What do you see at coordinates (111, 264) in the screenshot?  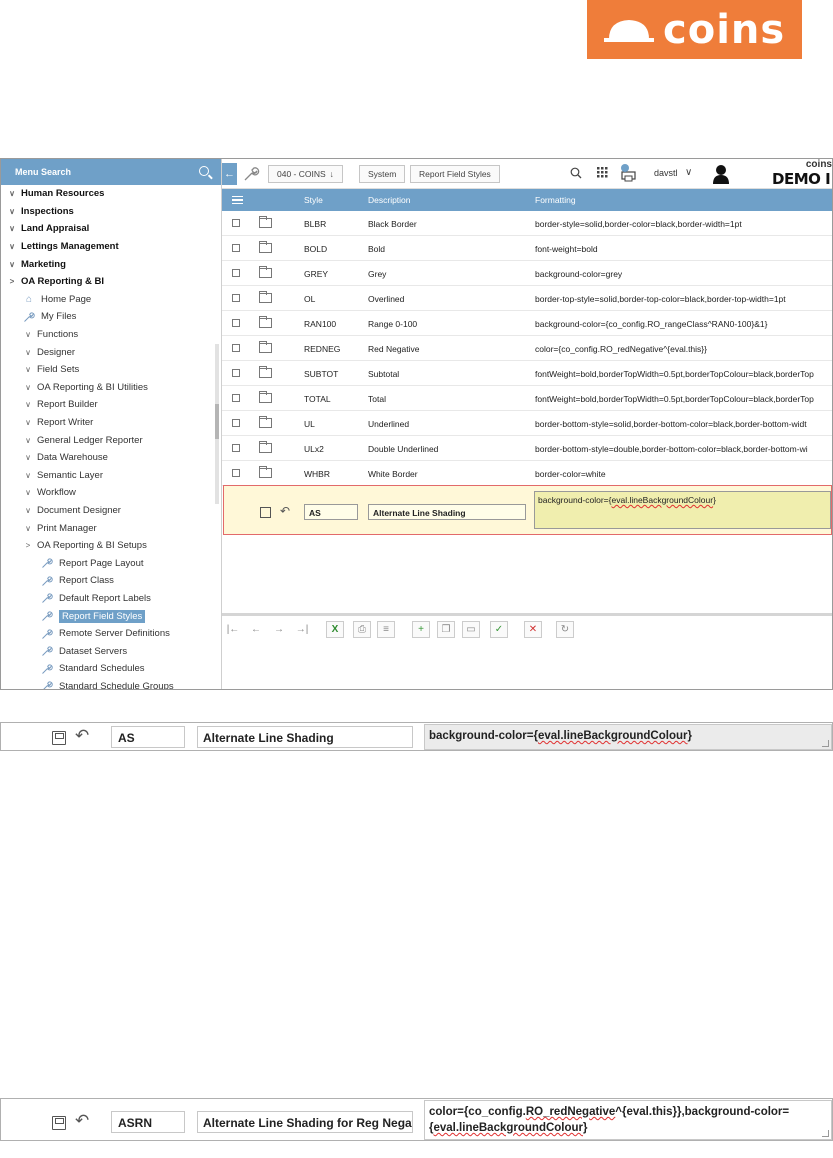 I see `sidebar-item: ∨ Marketing` at bounding box center [111, 264].